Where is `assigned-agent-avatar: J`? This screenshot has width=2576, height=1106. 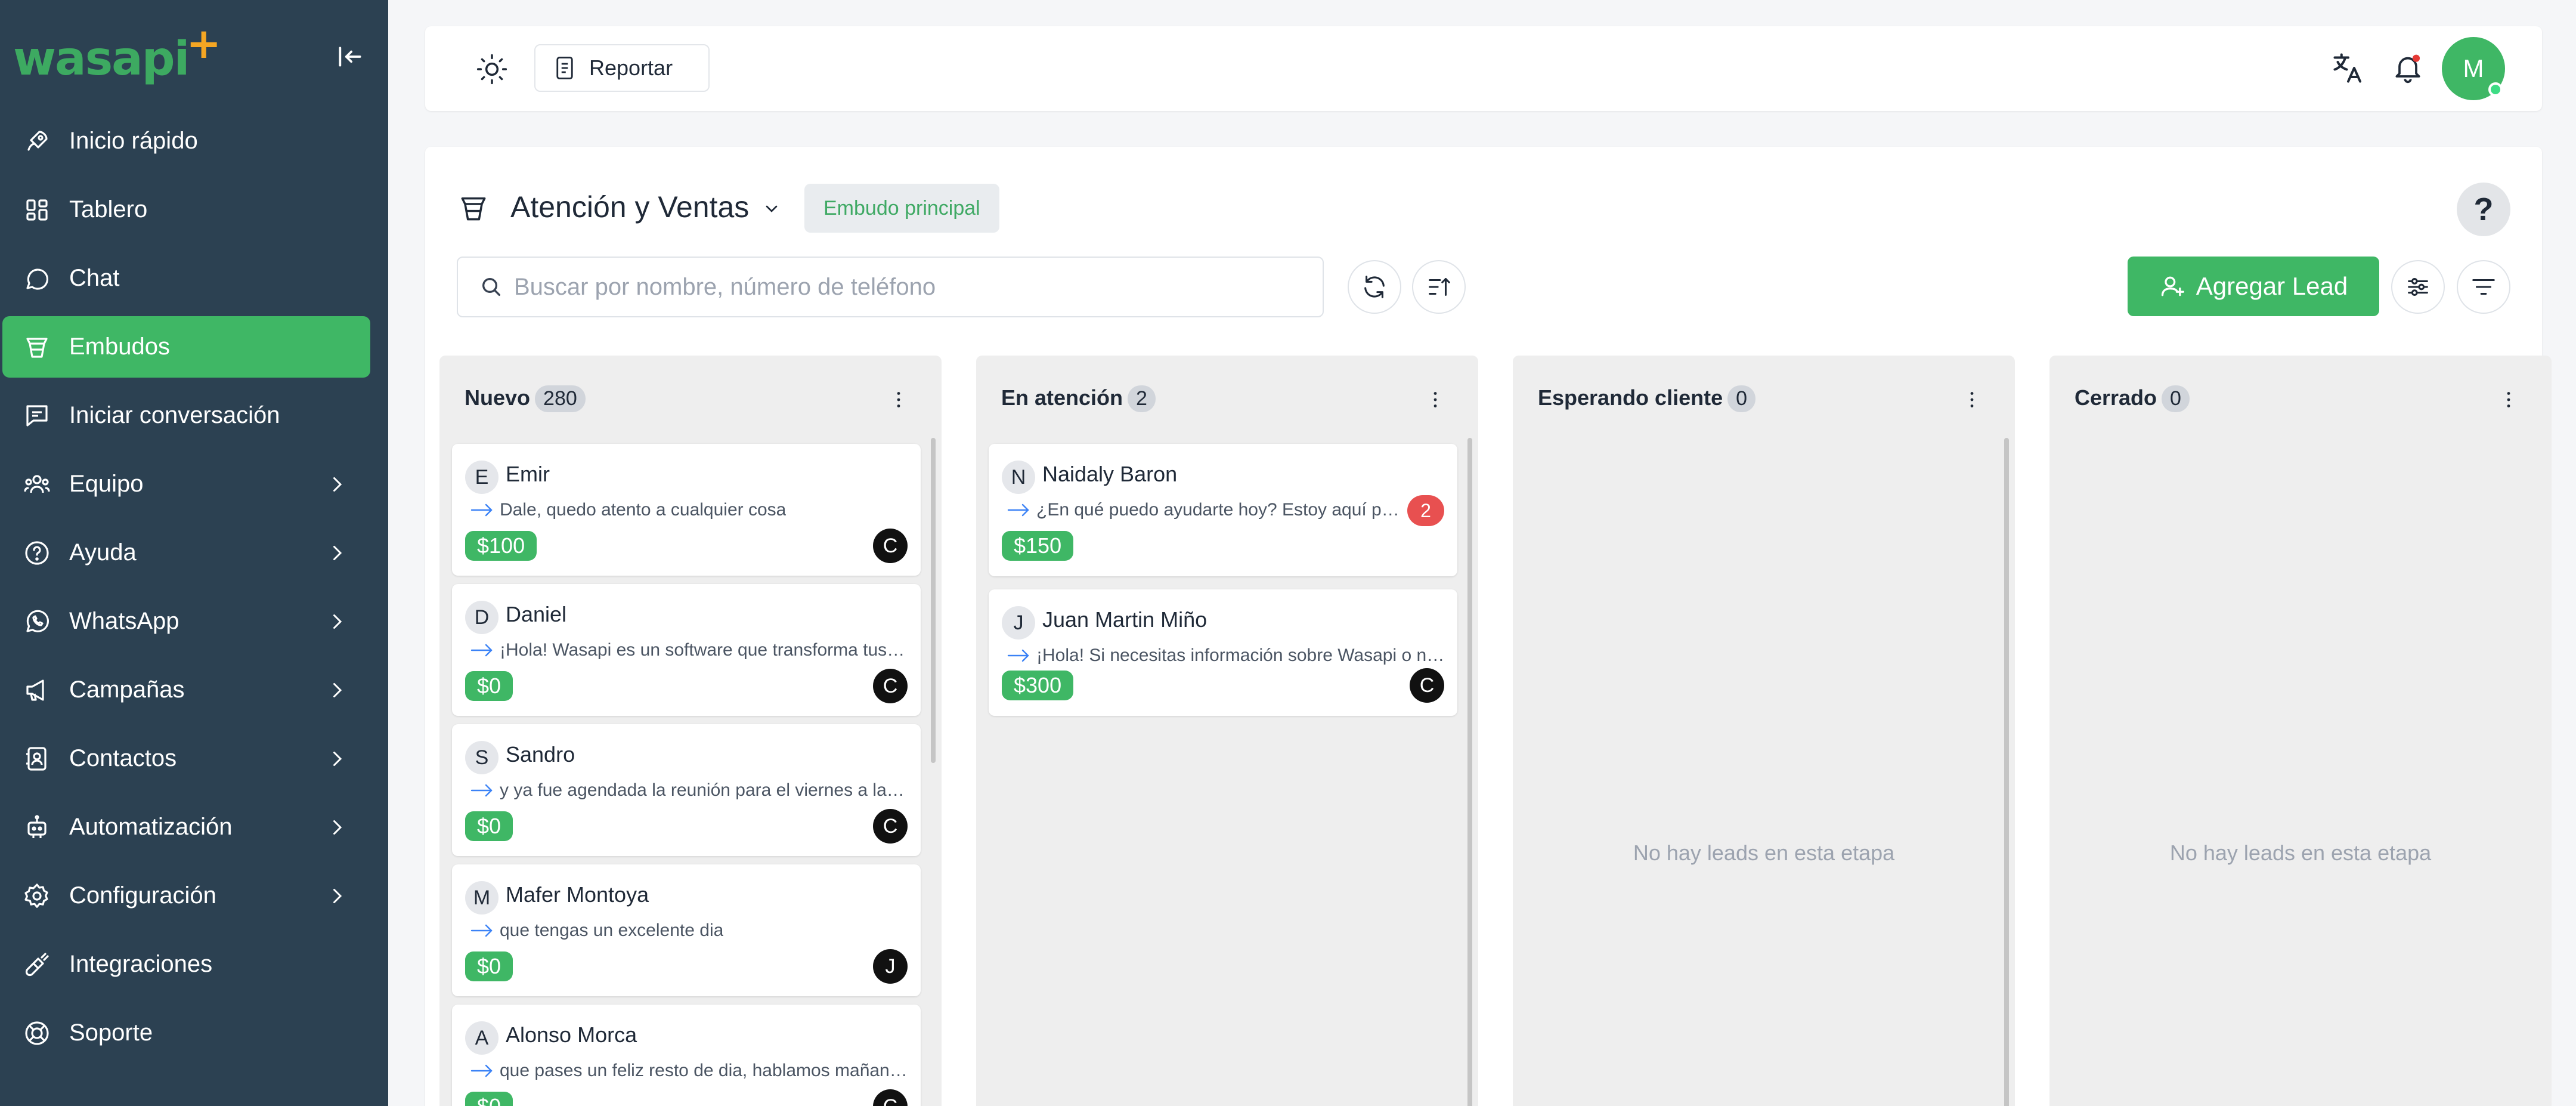 assigned-agent-avatar: J is located at coordinates (890, 966).